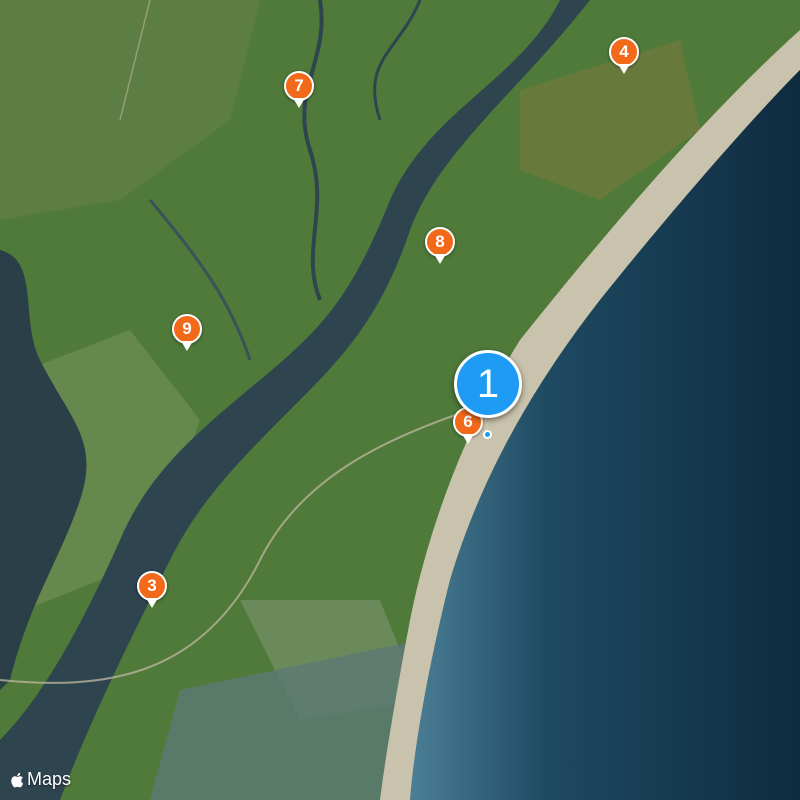 This screenshot has height=800, width=800. What do you see at coordinates (487, 434) in the screenshot?
I see `location-dot` at bounding box center [487, 434].